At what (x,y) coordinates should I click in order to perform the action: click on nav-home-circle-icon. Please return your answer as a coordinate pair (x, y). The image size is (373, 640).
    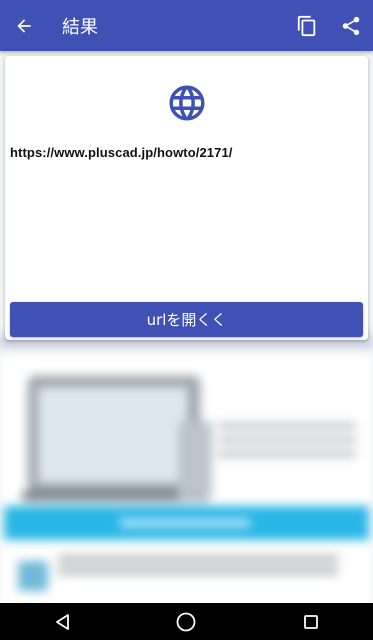
    Looking at the image, I should click on (186, 621).